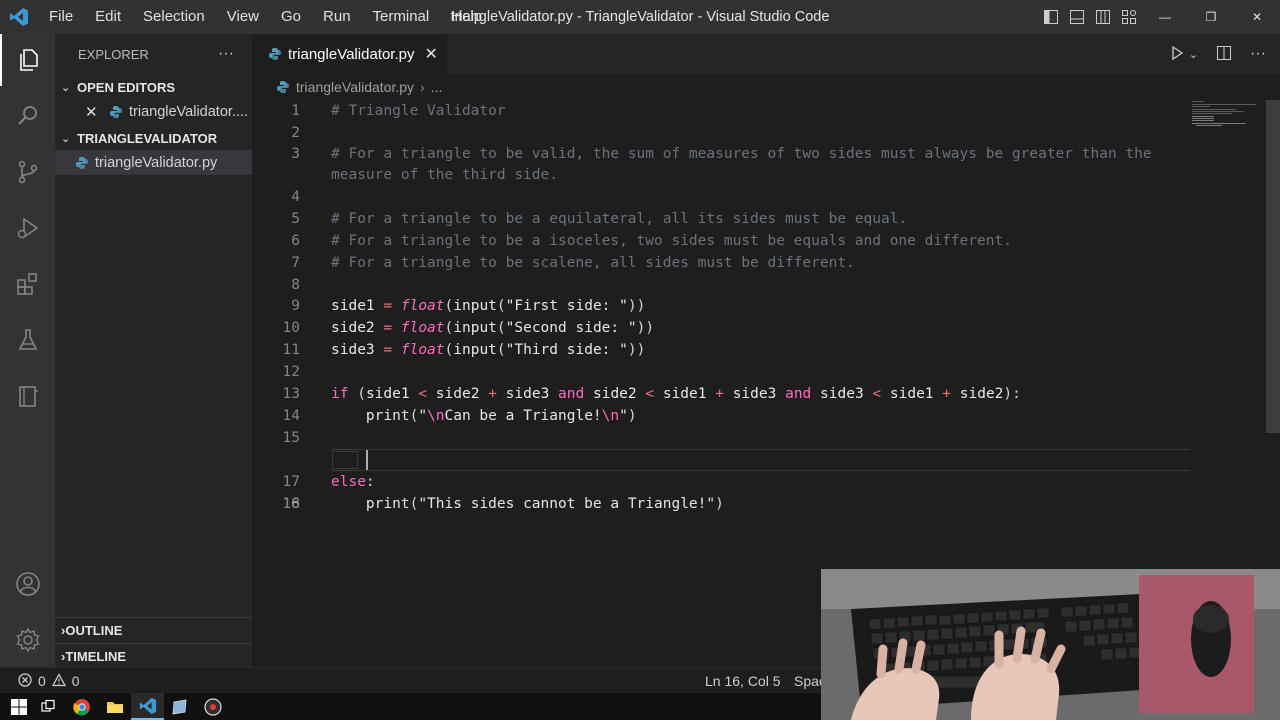 The width and height of the screenshot is (1280, 720). Describe the element at coordinates (153, 656) in the screenshot. I see `timeline-section: › TIMELINE` at that location.